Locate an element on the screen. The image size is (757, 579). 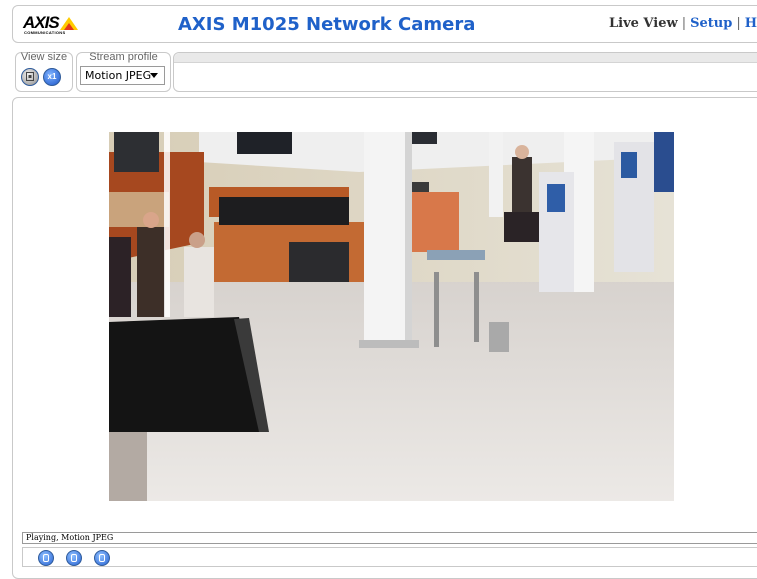
action-toolbar is located at coordinates (465, 72).